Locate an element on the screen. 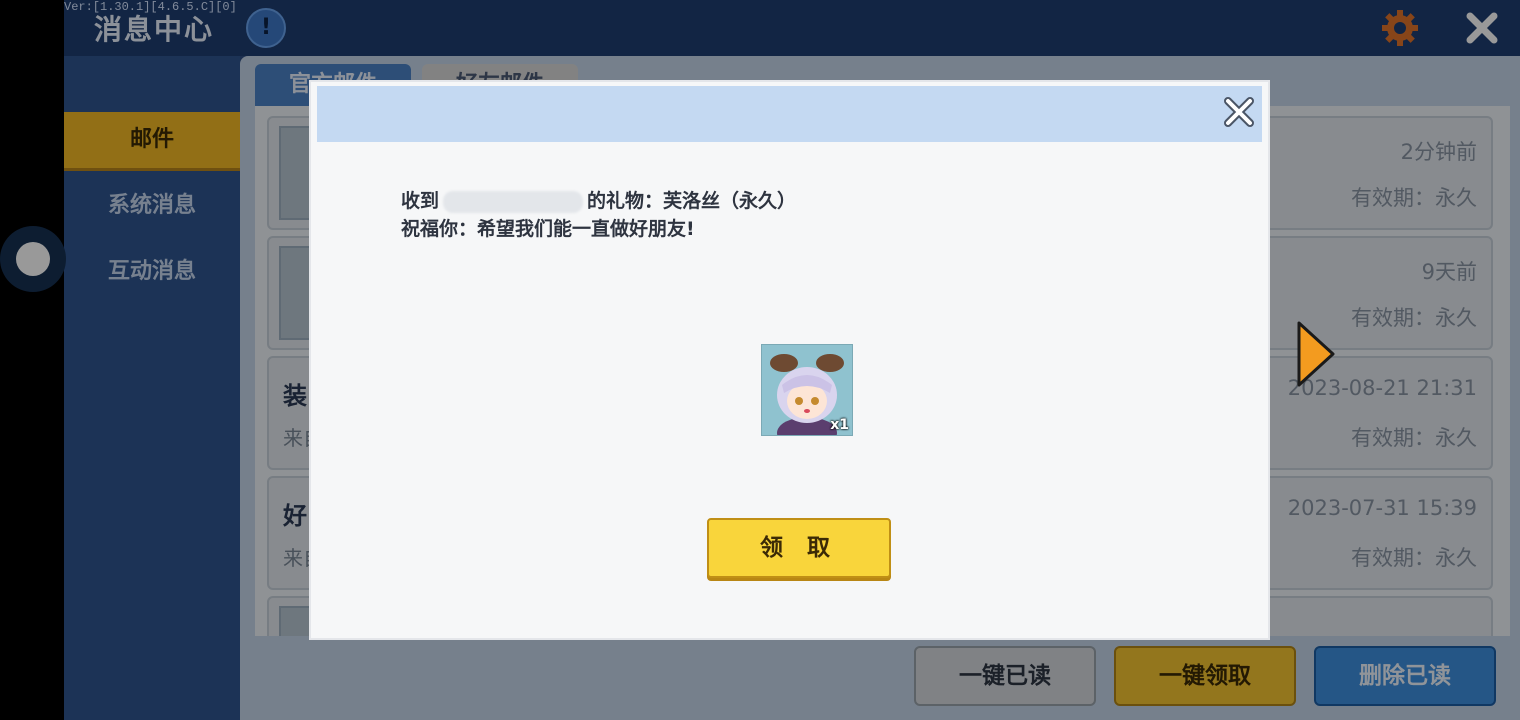 The image size is (1520, 720). gift-quantity: x1 is located at coordinates (839, 425).